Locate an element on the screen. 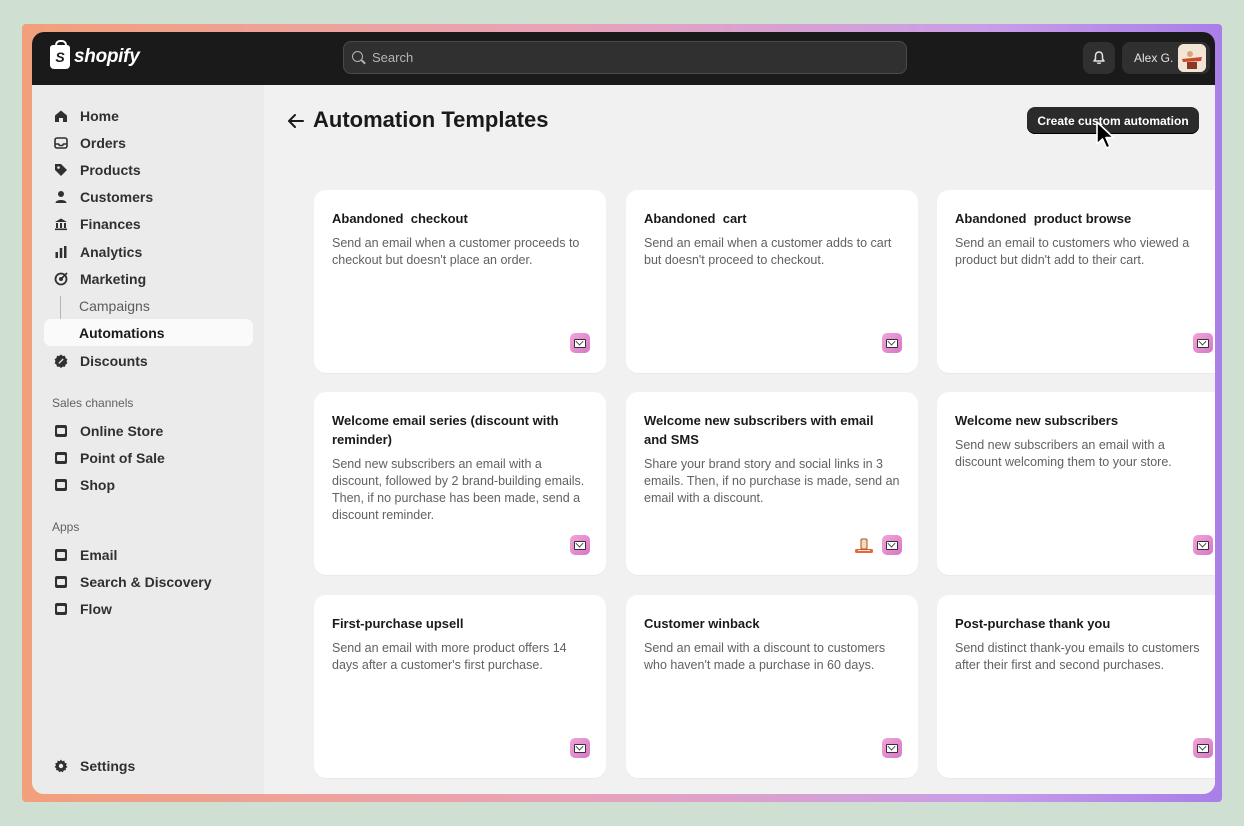  sidebar-item-online-store: Online Store is located at coordinates (148, 430).